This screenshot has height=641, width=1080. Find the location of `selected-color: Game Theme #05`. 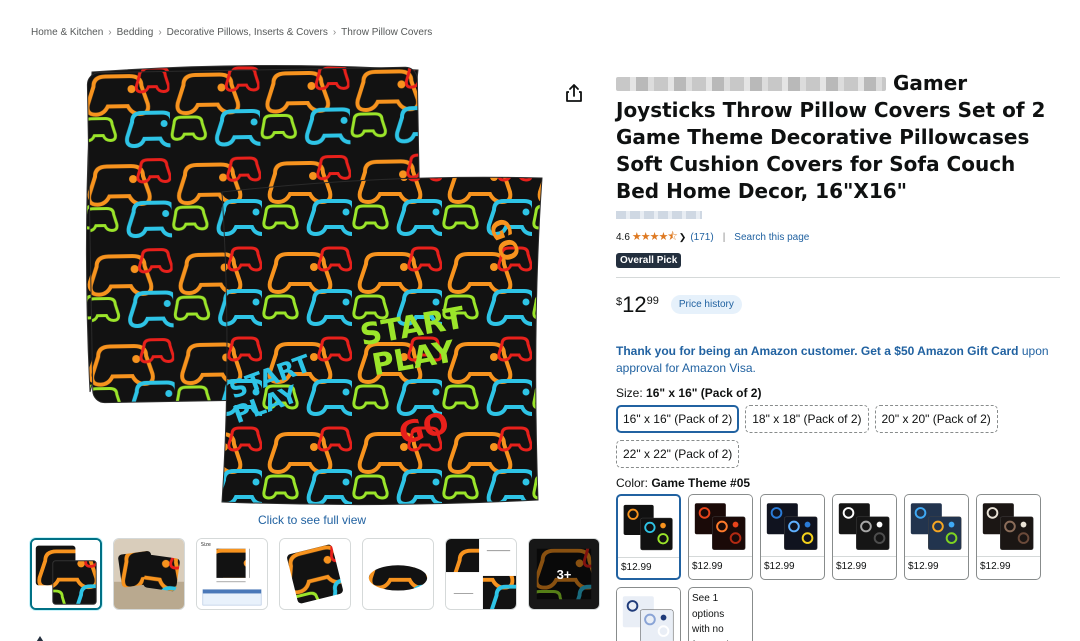

selected-color: Game Theme #05 is located at coordinates (701, 483).